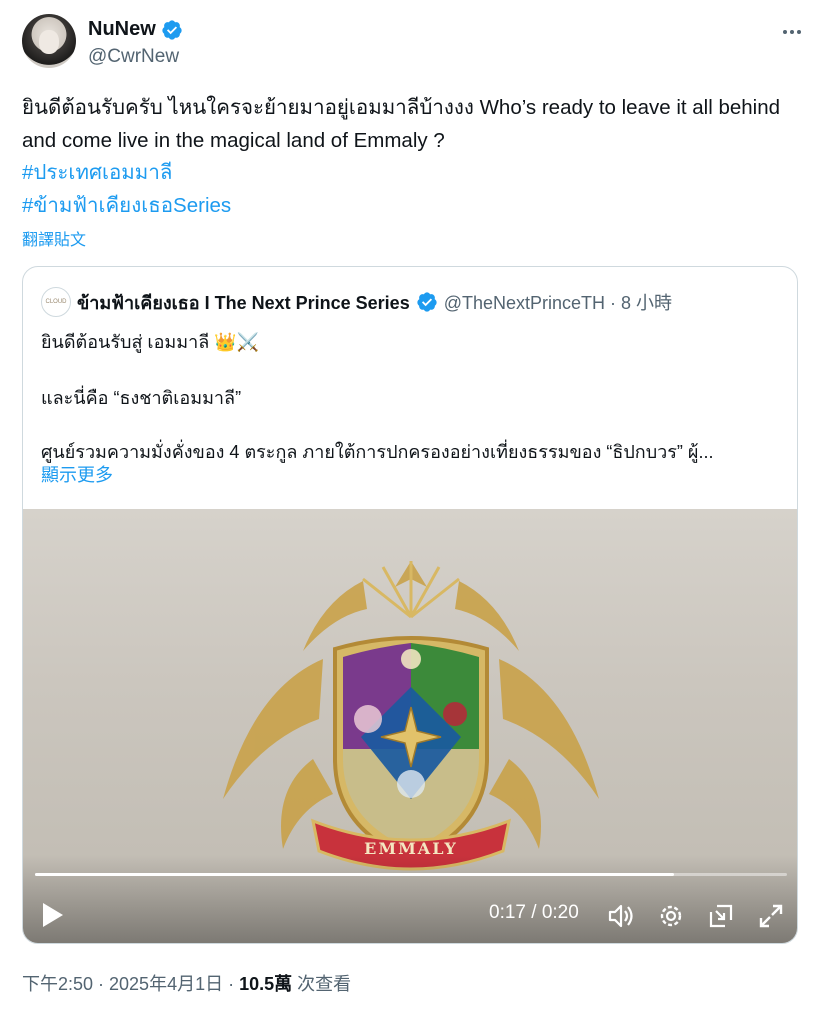 This screenshot has height=1018, width=822. What do you see at coordinates (243, 302) in the screenshot?
I see `quoted-display-name: ข้ามฟ้าเคียงเธอ I The Next Prince Series` at bounding box center [243, 302].